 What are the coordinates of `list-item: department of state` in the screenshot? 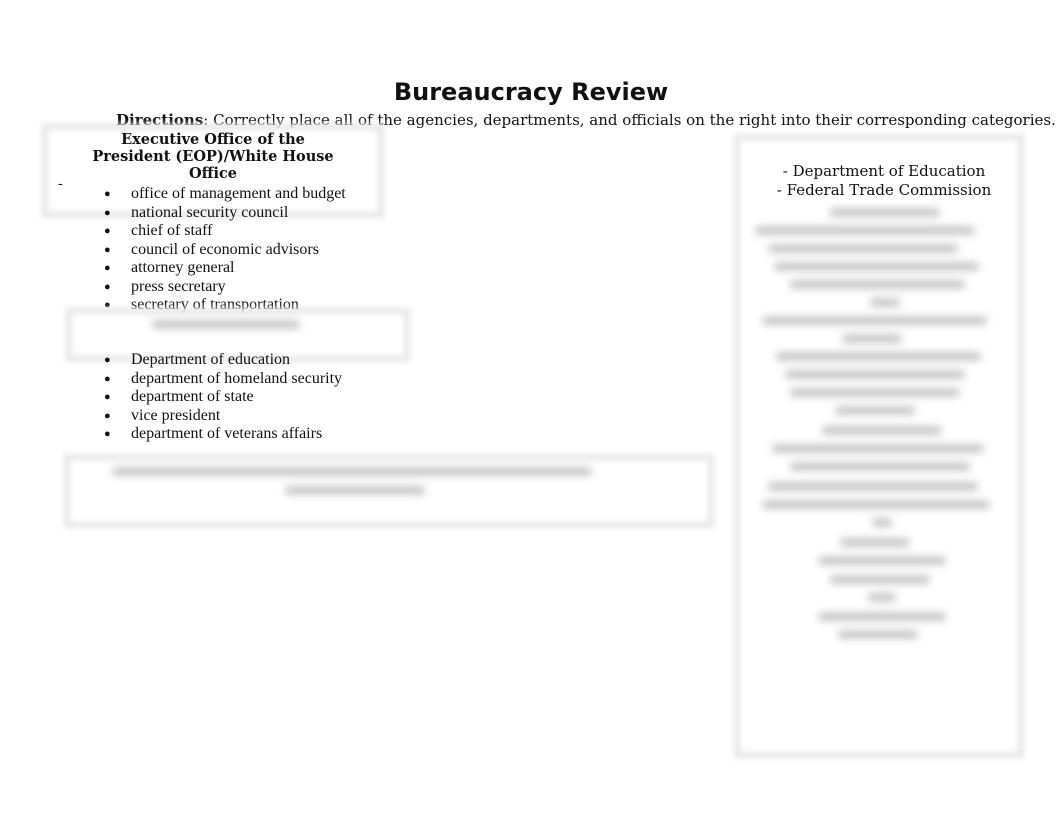 It's located at (223, 397).